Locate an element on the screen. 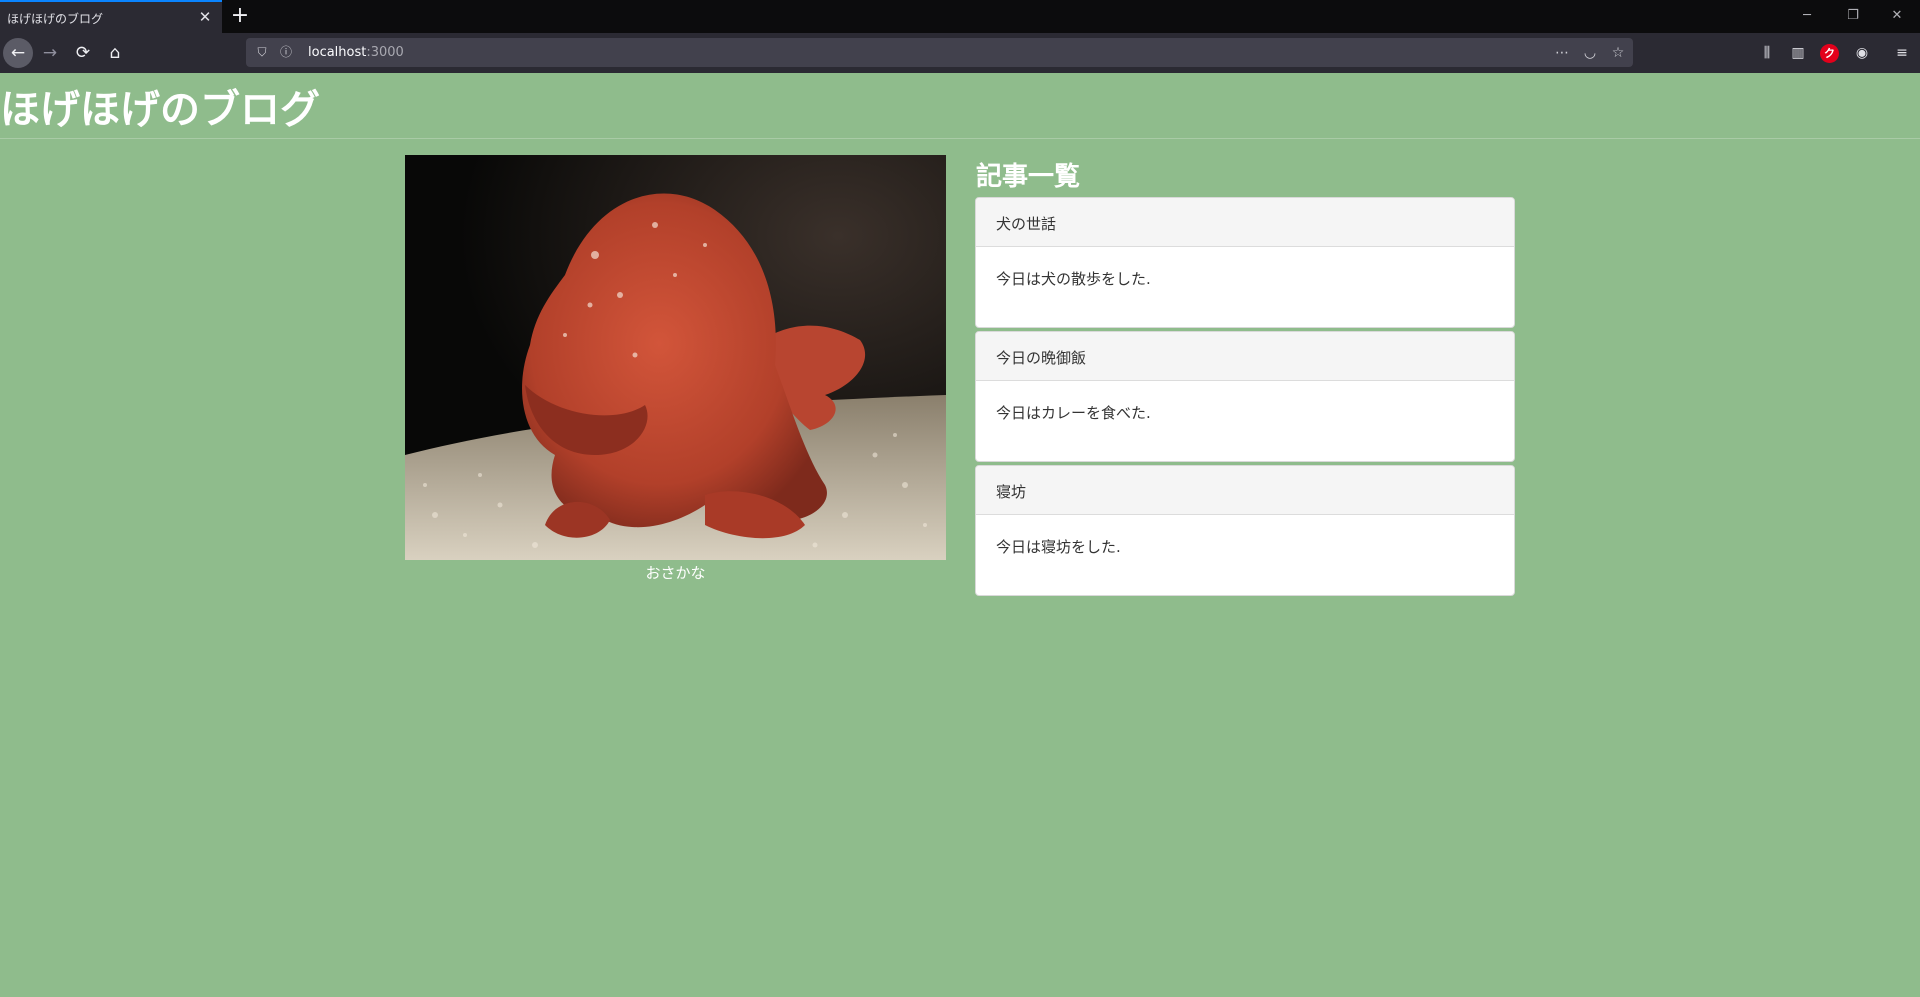 This screenshot has height=997, width=1920. pocket-icon: ◡ is located at coordinates (1590, 53).